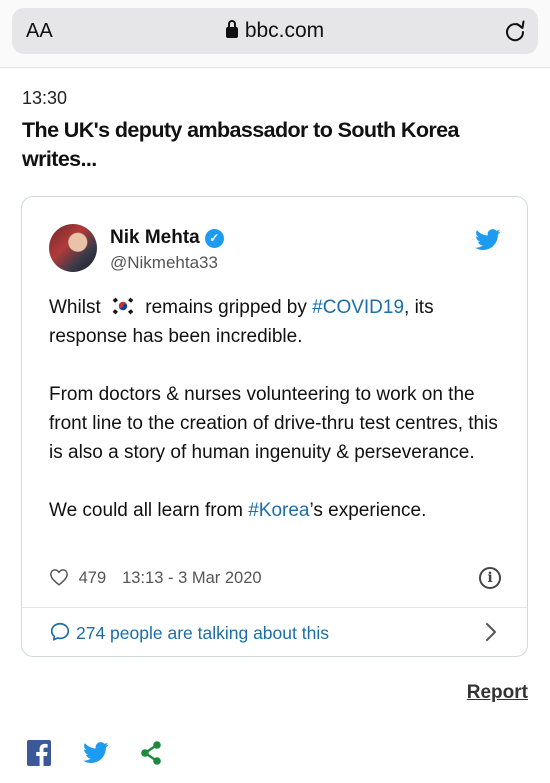 The image size is (550, 783). I want to click on divider, so click(274, 607).